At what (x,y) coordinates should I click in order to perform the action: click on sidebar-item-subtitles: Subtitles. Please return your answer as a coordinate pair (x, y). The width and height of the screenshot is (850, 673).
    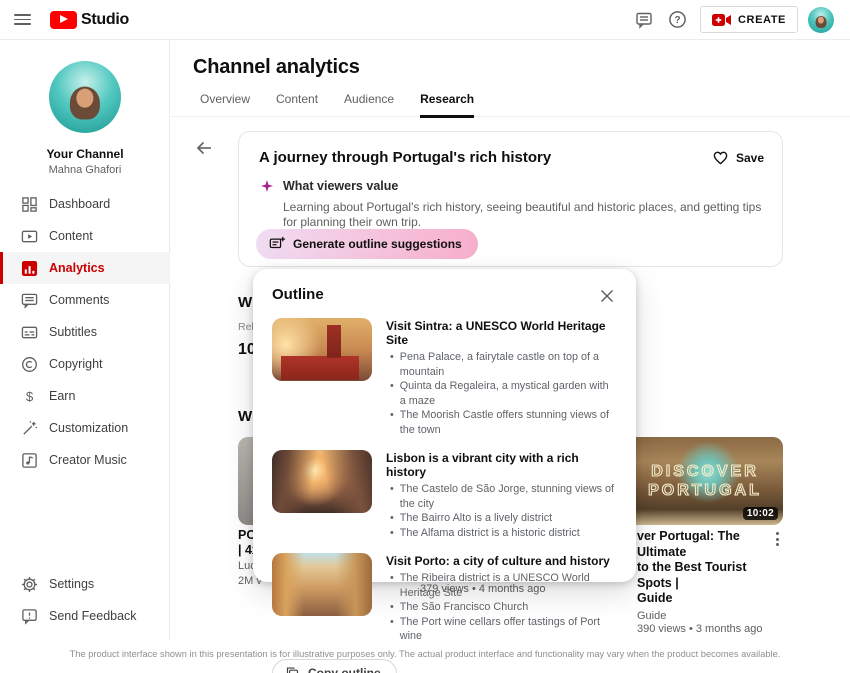
    Looking at the image, I should click on (85, 332).